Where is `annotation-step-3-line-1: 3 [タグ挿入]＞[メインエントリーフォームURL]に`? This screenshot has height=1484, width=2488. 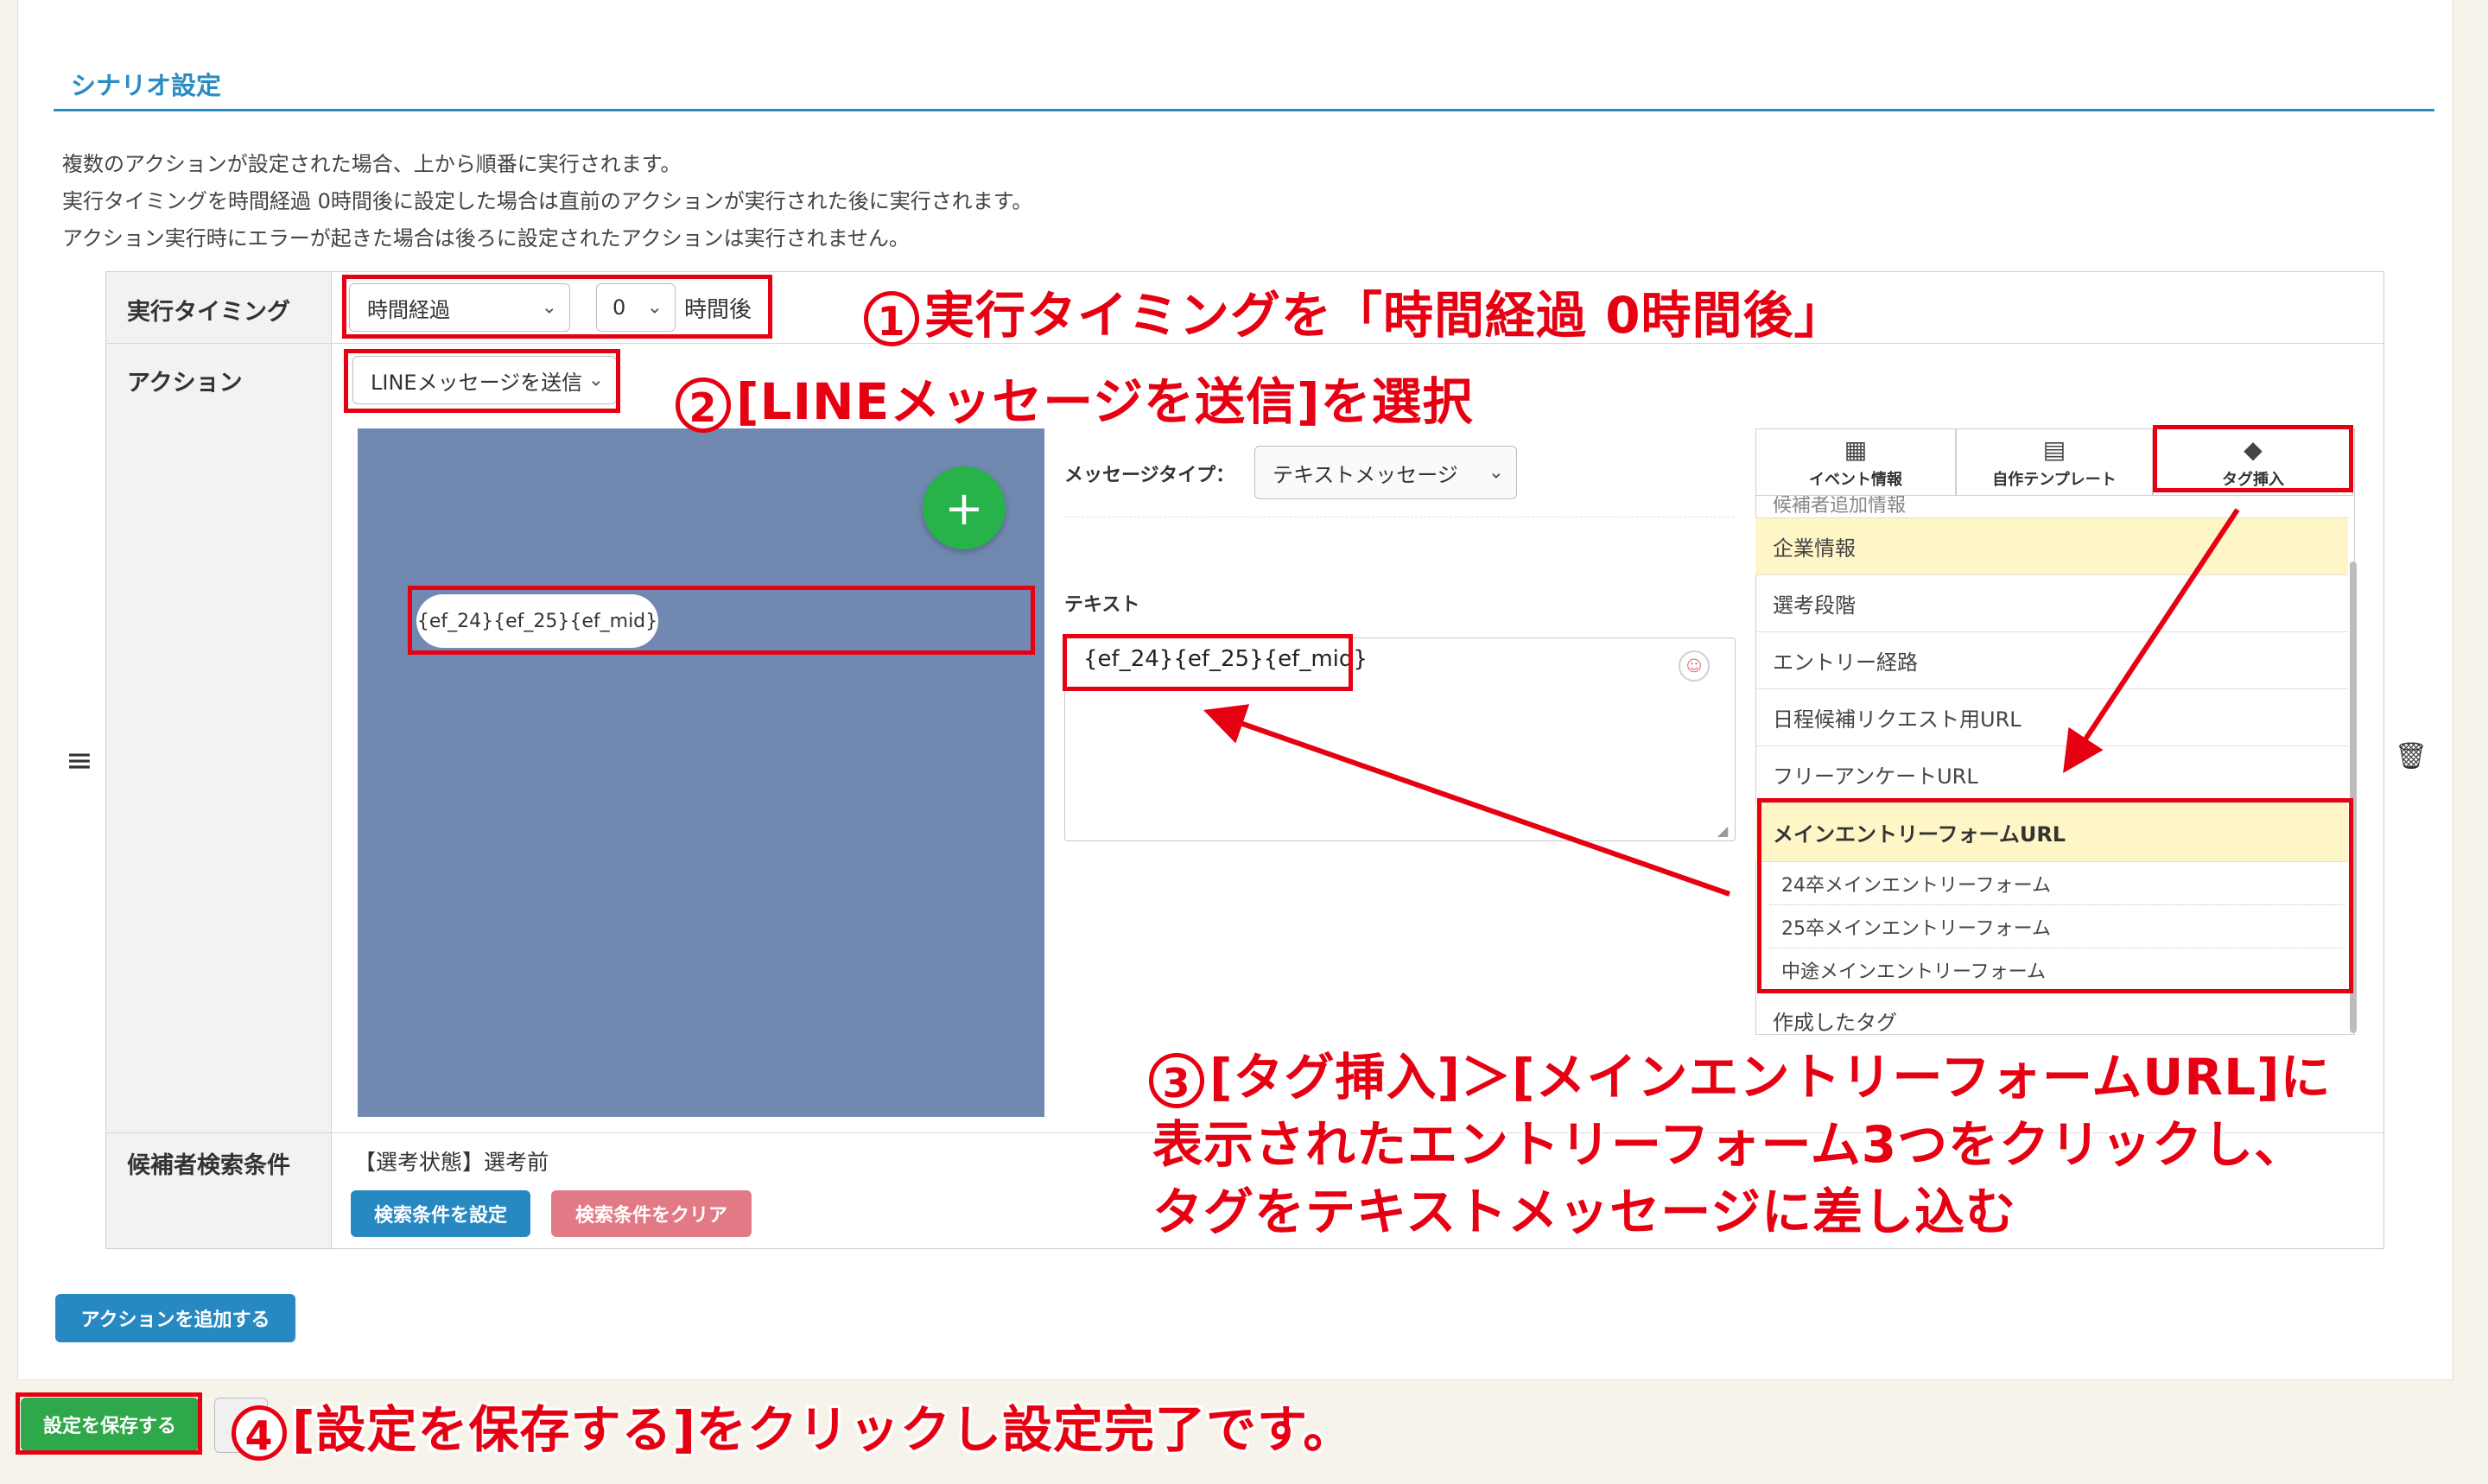
annotation-step-3-line-1: 3 [タグ挿入]＞[メインエントリーフォームURL]に is located at coordinates (1740, 1073).